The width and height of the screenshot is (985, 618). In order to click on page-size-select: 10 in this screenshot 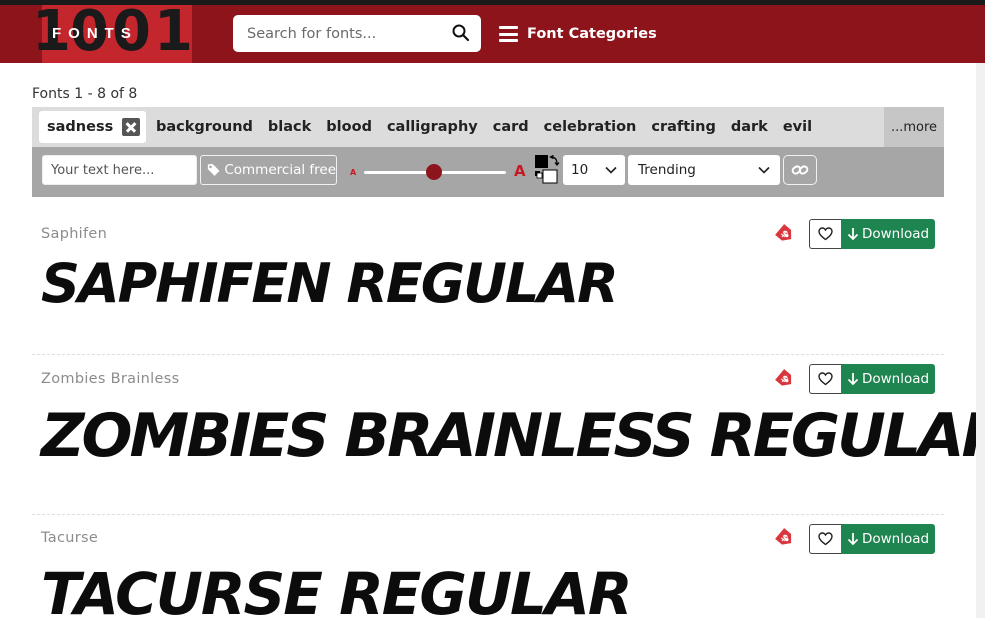, I will do `click(594, 170)`.